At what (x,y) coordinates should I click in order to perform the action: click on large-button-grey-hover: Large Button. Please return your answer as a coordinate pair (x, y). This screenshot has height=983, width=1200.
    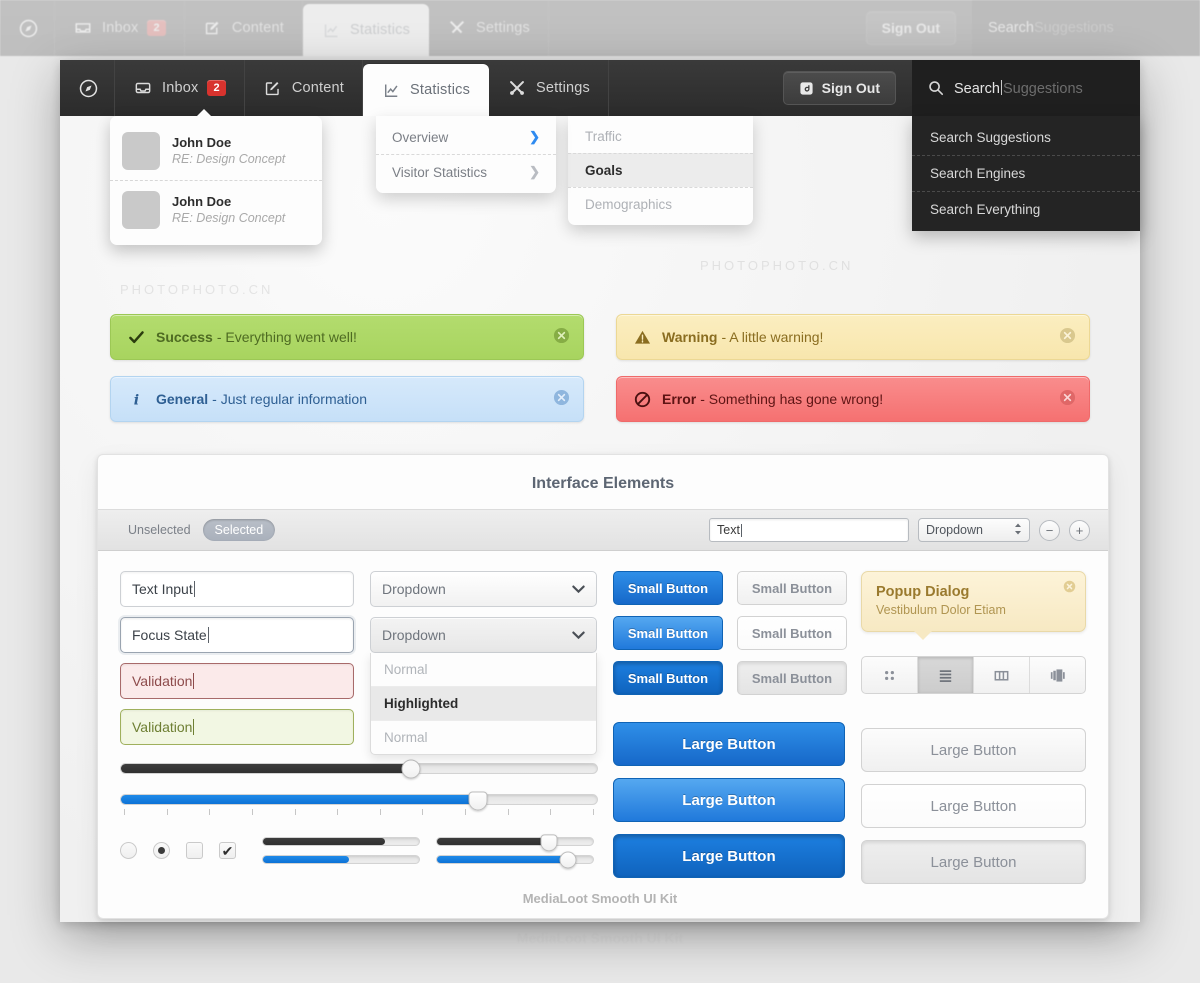
    Looking at the image, I should click on (973, 806).